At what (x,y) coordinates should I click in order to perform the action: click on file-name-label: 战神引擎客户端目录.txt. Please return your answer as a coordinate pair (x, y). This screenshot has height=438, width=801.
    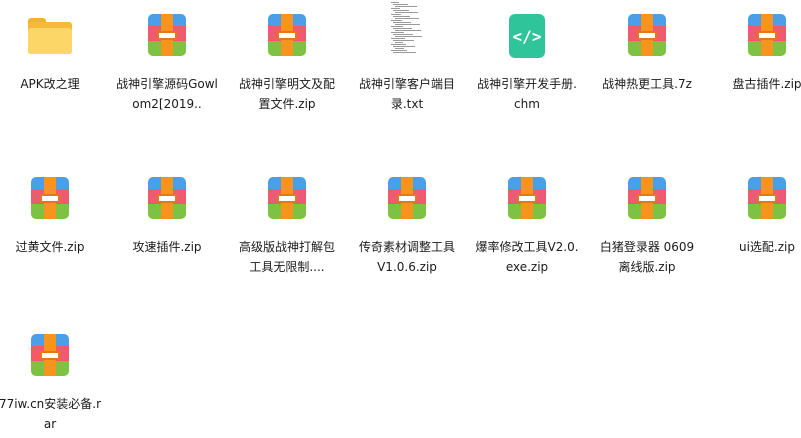
    Looking at the image, I should click on (406, 94).